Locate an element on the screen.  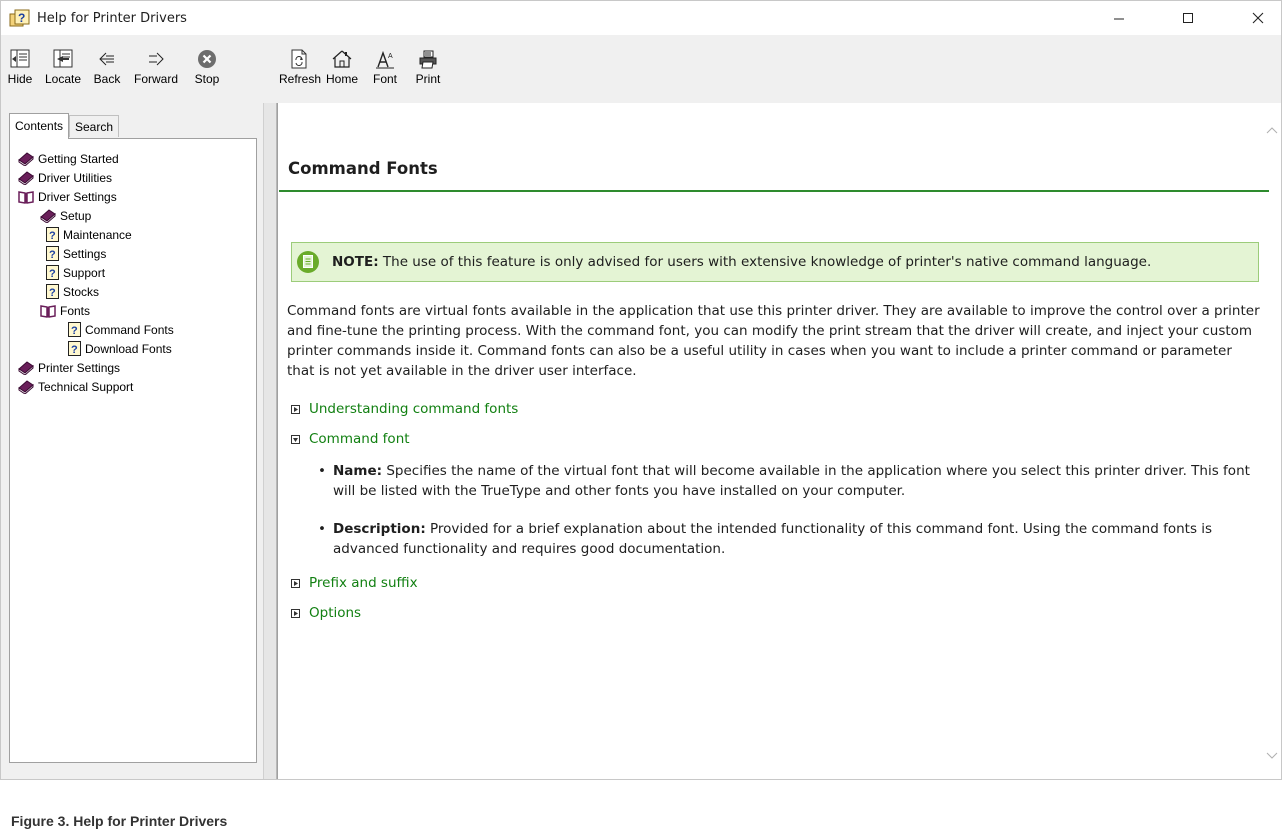
page-title: Command Fonts is located at coordinates (363, 168).